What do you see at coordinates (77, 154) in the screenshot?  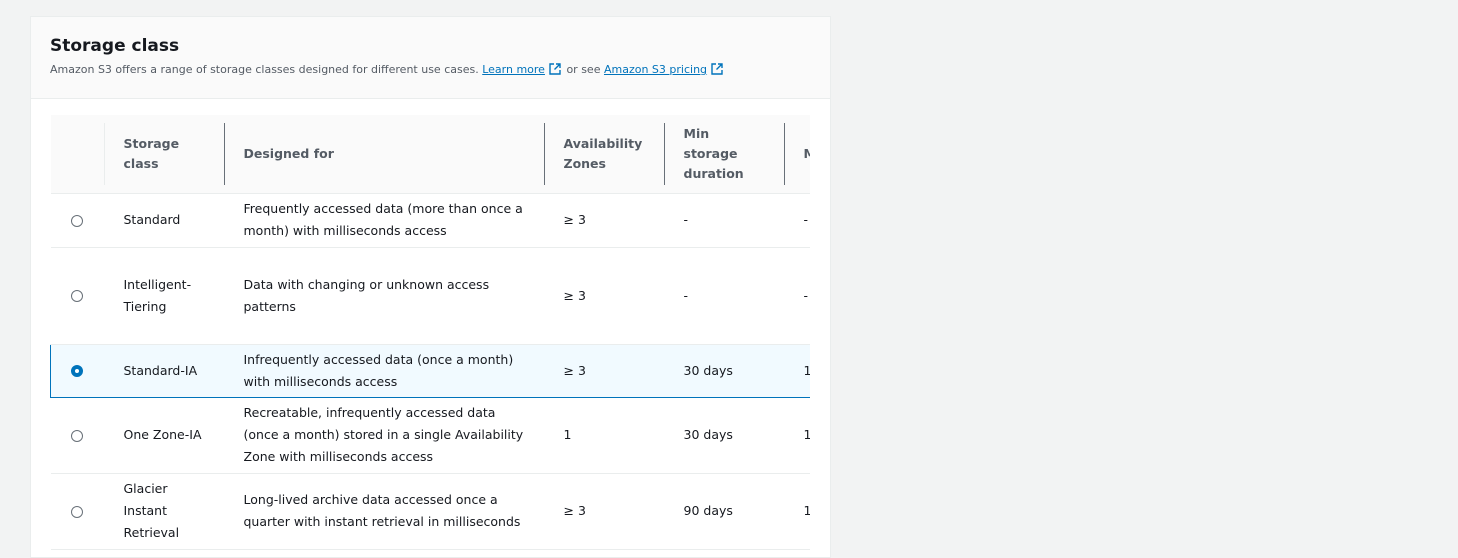 I see `header-select` at bounding box center [77, 154].